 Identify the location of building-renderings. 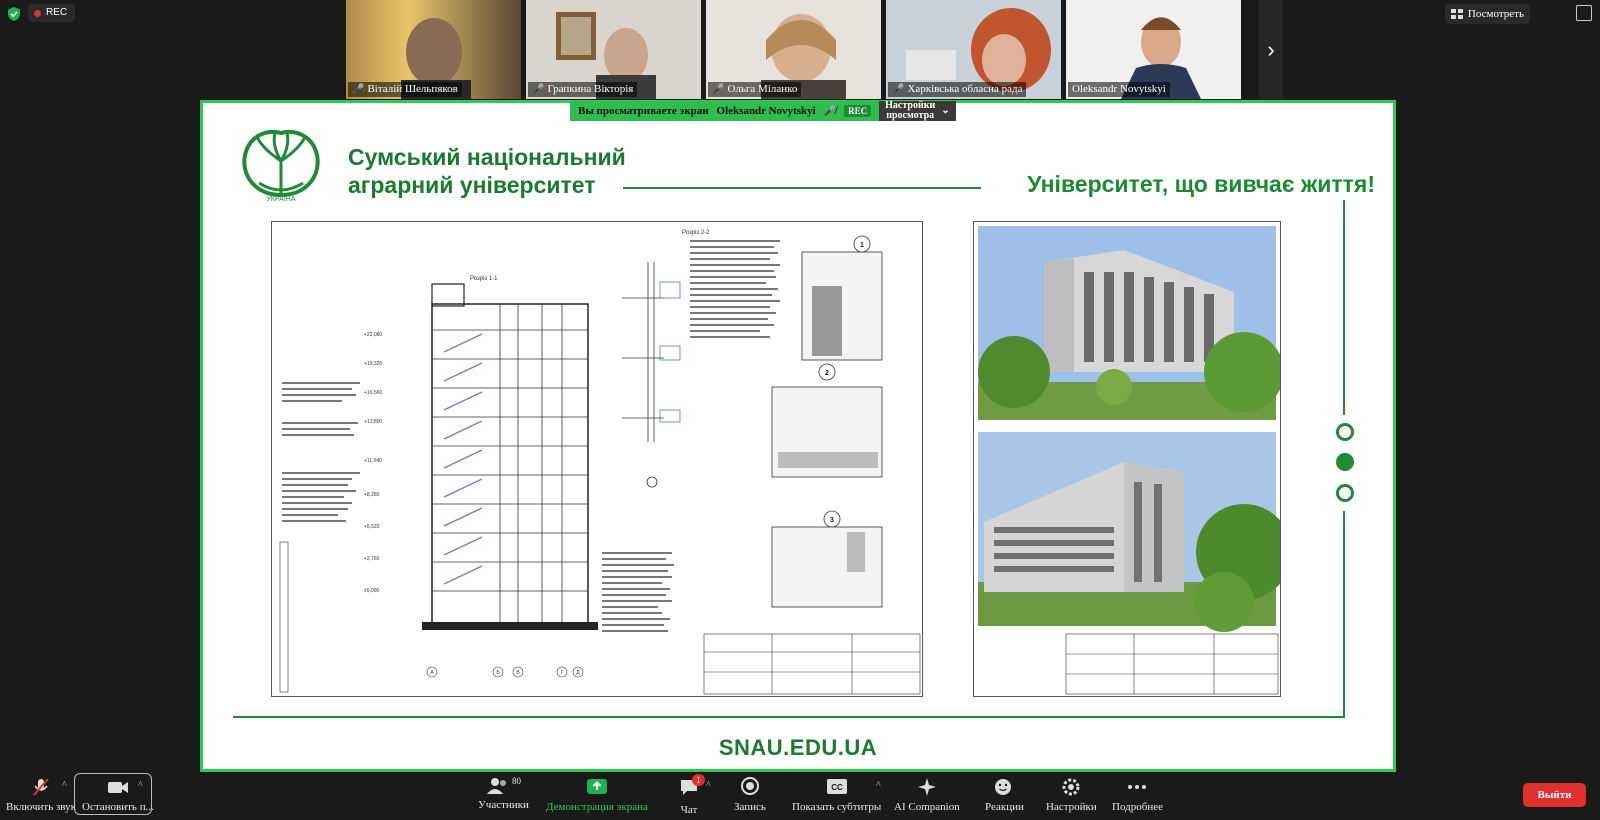
(1132, 459).